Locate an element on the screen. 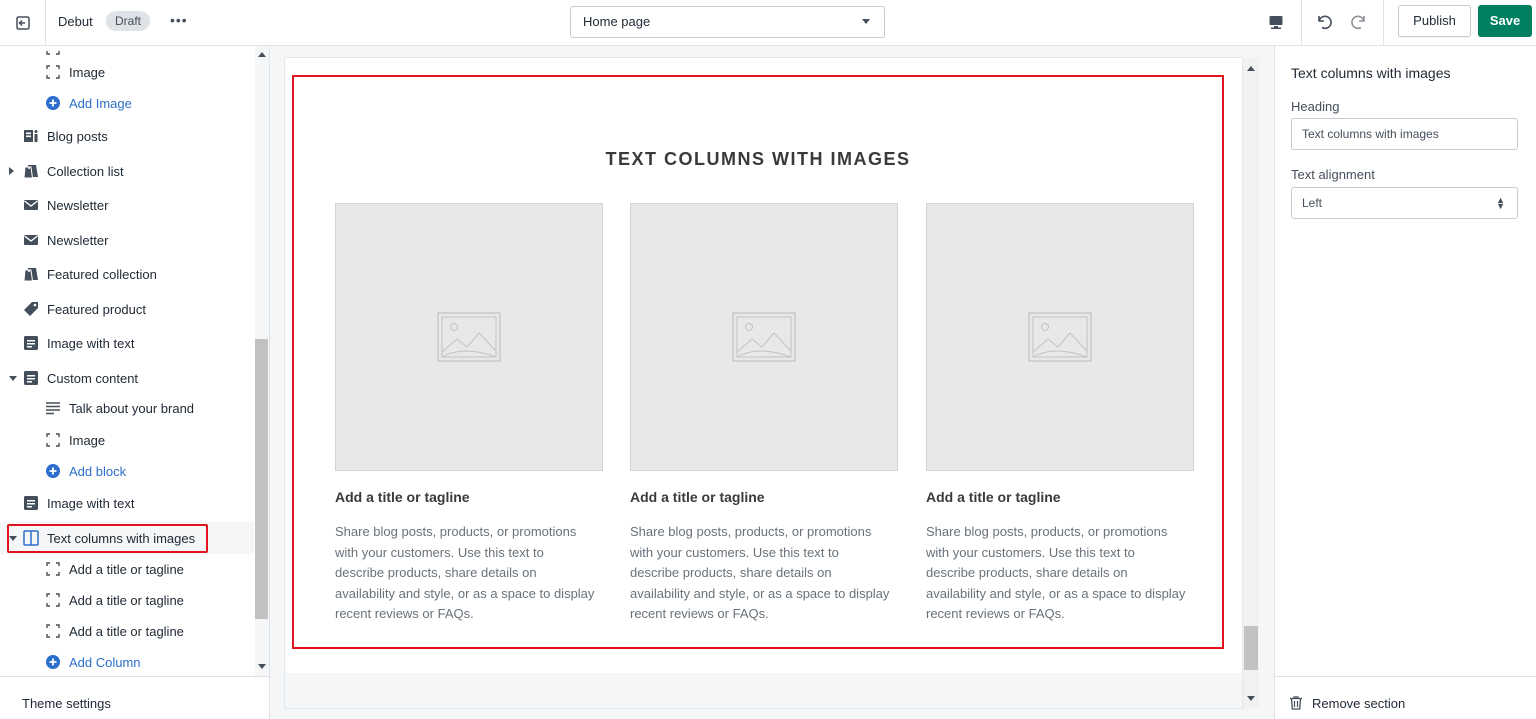 This screenshot has height=719, width=1536. sidebar-item-collection-list: Collection list is located at coordinates (127, 171).